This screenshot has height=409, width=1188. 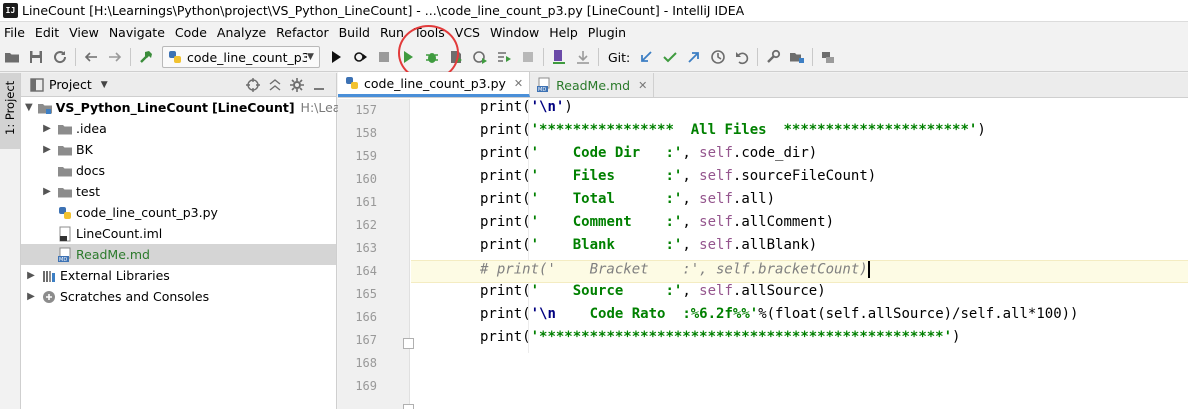 I want to click on left-tool-strip: 1: Project, so click(x=10, y=241).